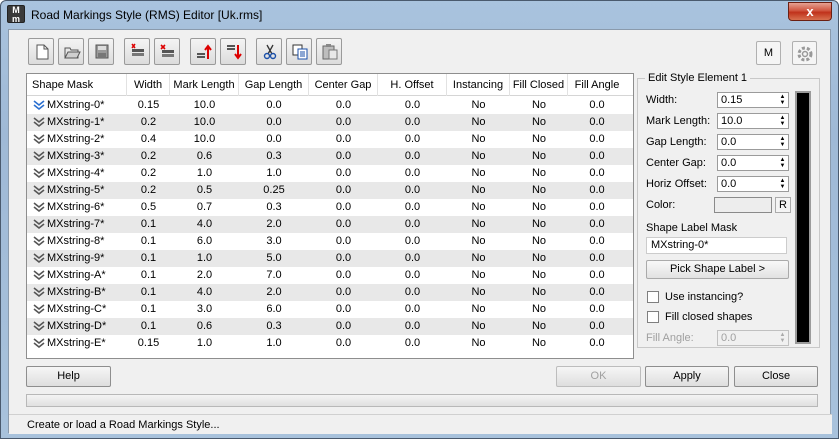 Image resolution: width=839 pixels, height=439 pixels. What do you see at coordinates (598, 376) in the screenshot?
I see `ok-button: OK` at bounding box center [598, 376].